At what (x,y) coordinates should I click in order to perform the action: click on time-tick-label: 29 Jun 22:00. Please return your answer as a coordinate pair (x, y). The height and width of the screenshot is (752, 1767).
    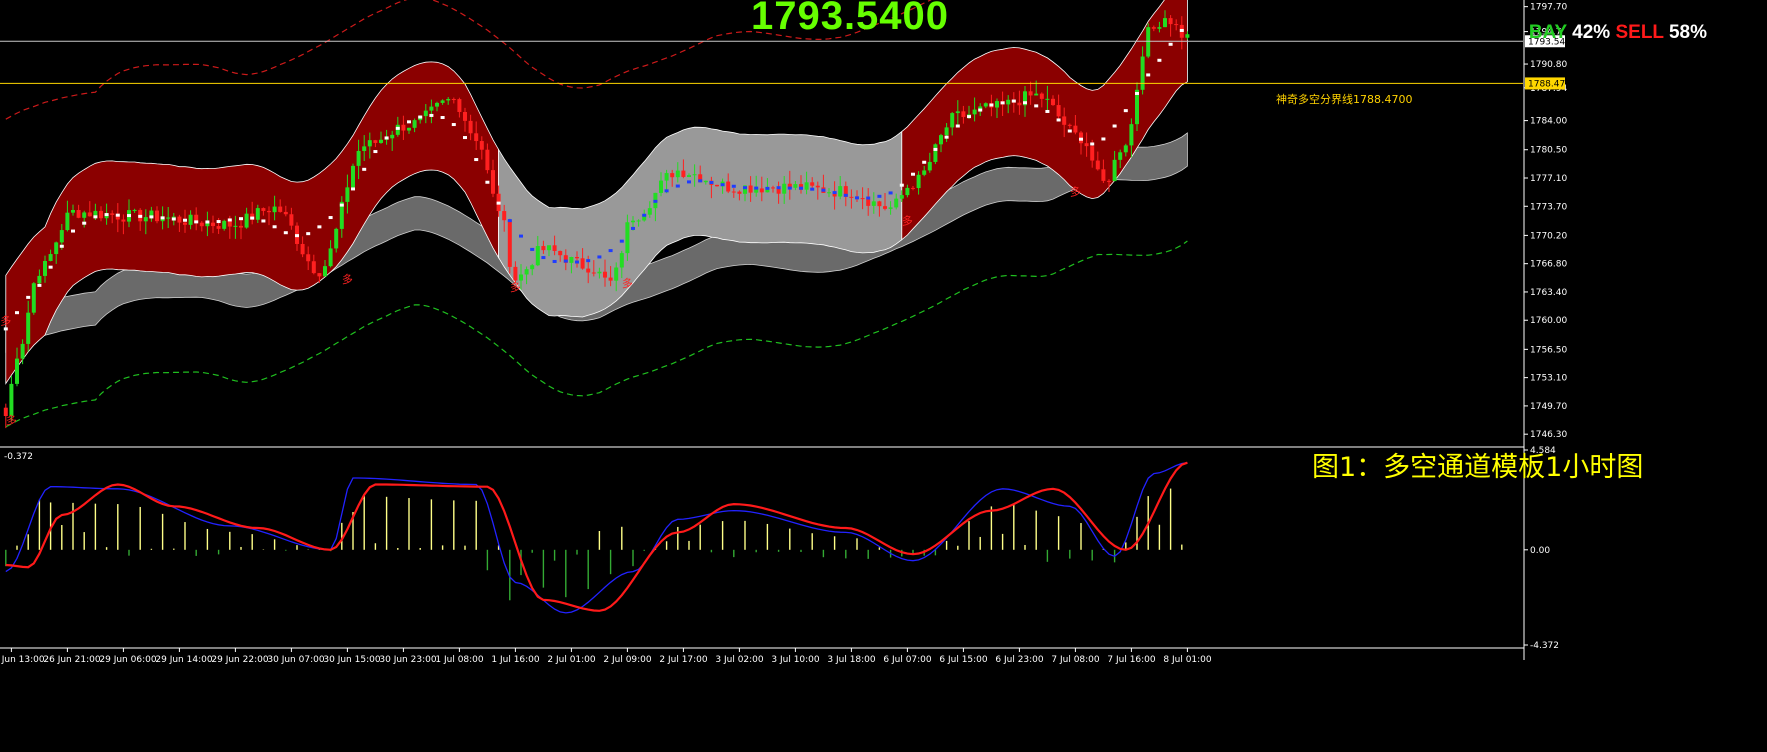
    Looking at the image, I should click on (239, 660).